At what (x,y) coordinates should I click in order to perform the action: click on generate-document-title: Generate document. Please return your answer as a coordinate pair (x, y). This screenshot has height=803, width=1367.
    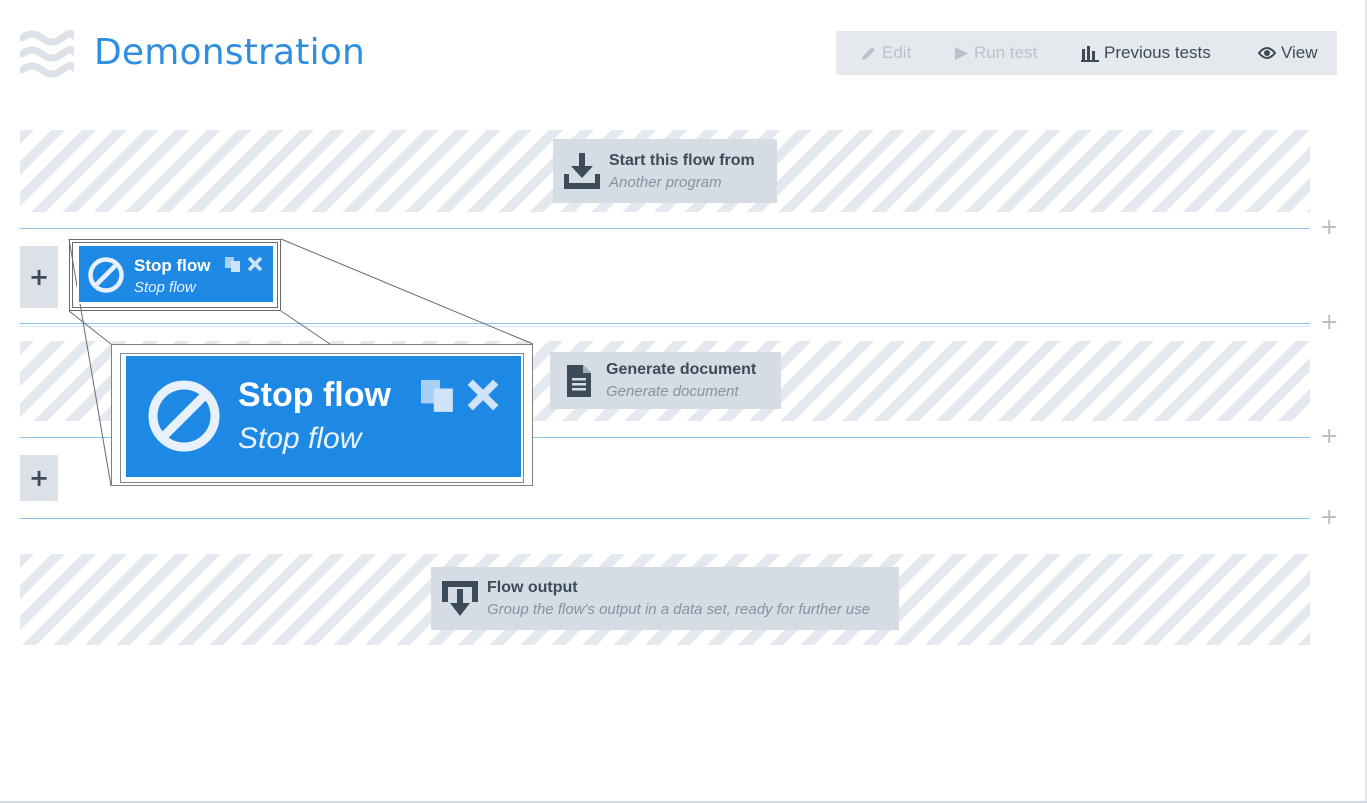
    Looking at the image, I should click on (681, 369).